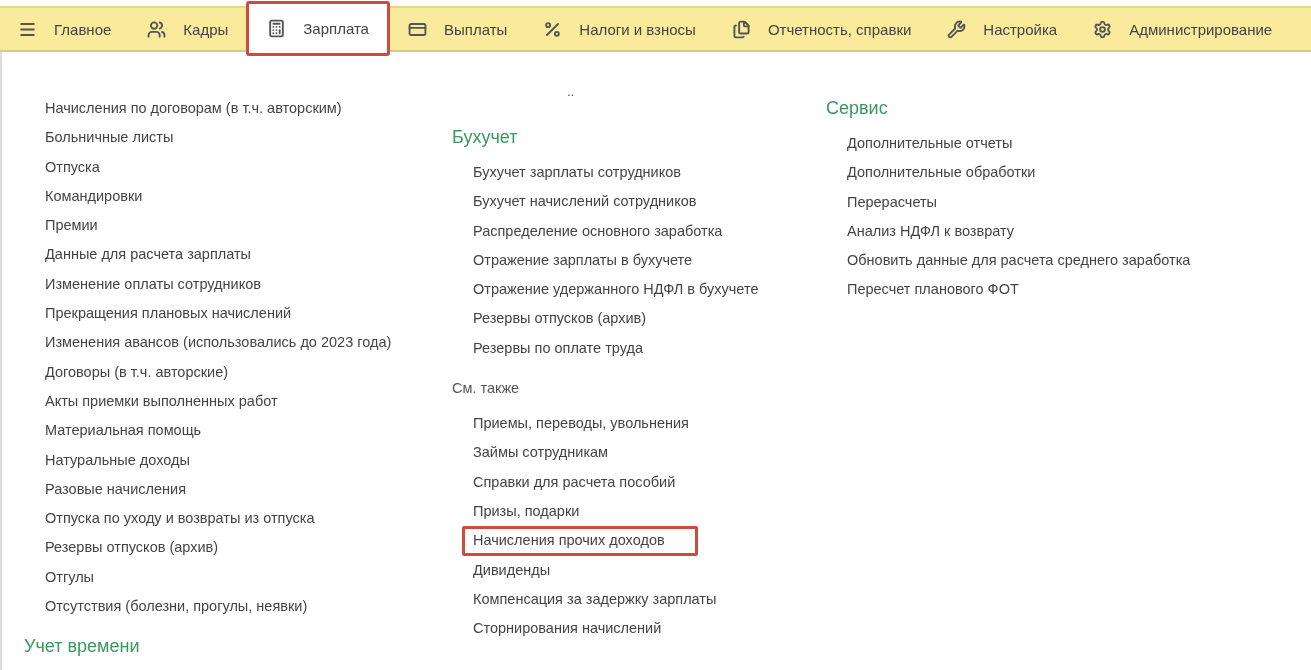 Image resolution: width=1311 pixels, height=670 pixels. Describe the element at coordinates (574, 482) in the screenshot. I see `menu-link: Справки для расчета пособий` at that location.